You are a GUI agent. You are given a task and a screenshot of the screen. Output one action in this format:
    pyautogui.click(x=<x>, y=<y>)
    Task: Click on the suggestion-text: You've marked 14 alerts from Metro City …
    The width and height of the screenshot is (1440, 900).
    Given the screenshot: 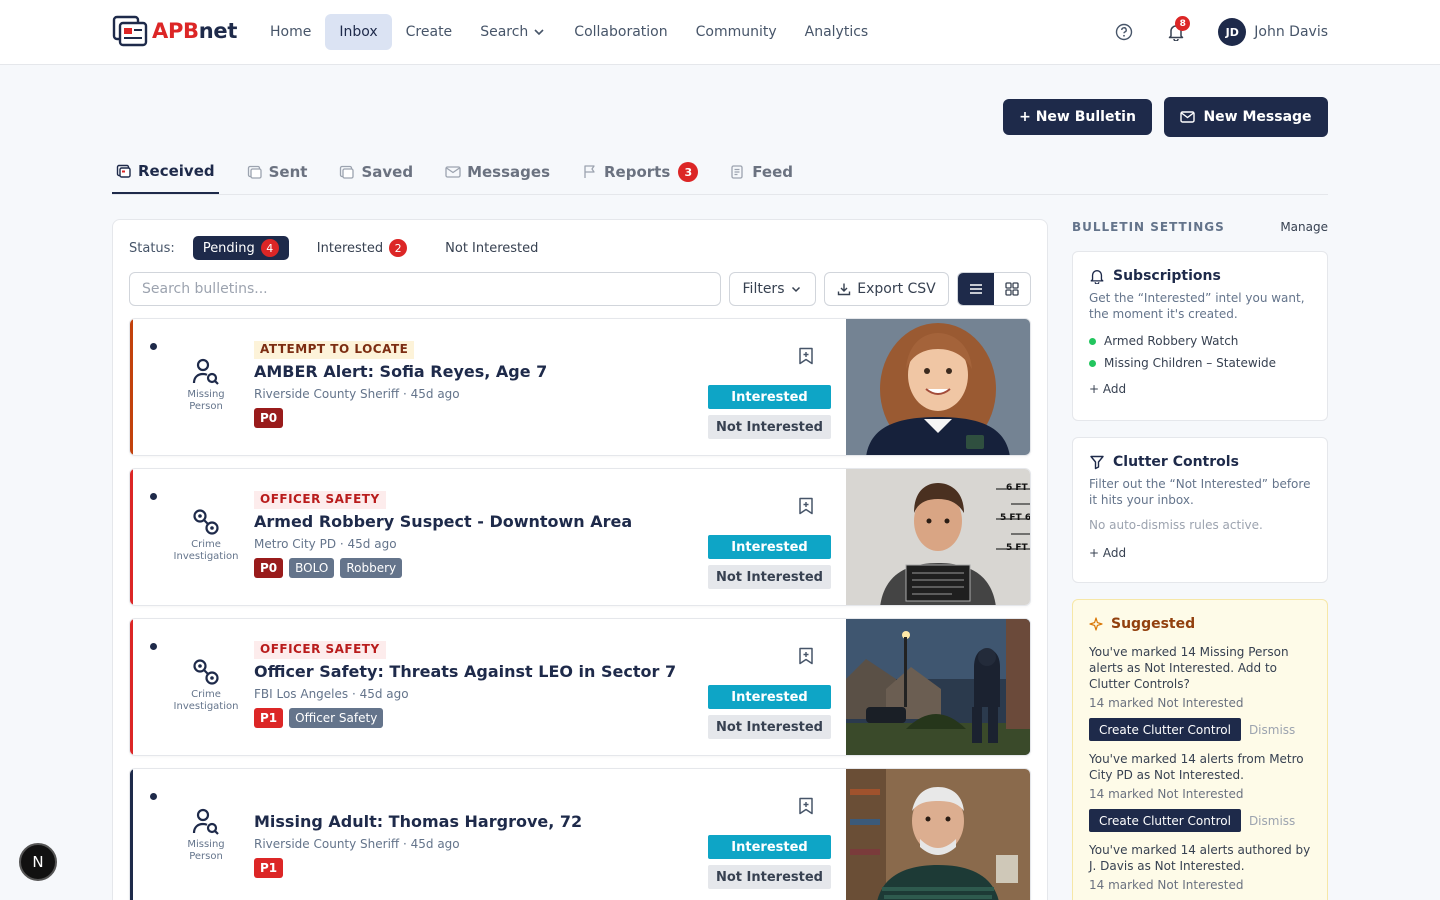 What is the action you would take?
    pyautogui.click(x=1196, y=767)
    